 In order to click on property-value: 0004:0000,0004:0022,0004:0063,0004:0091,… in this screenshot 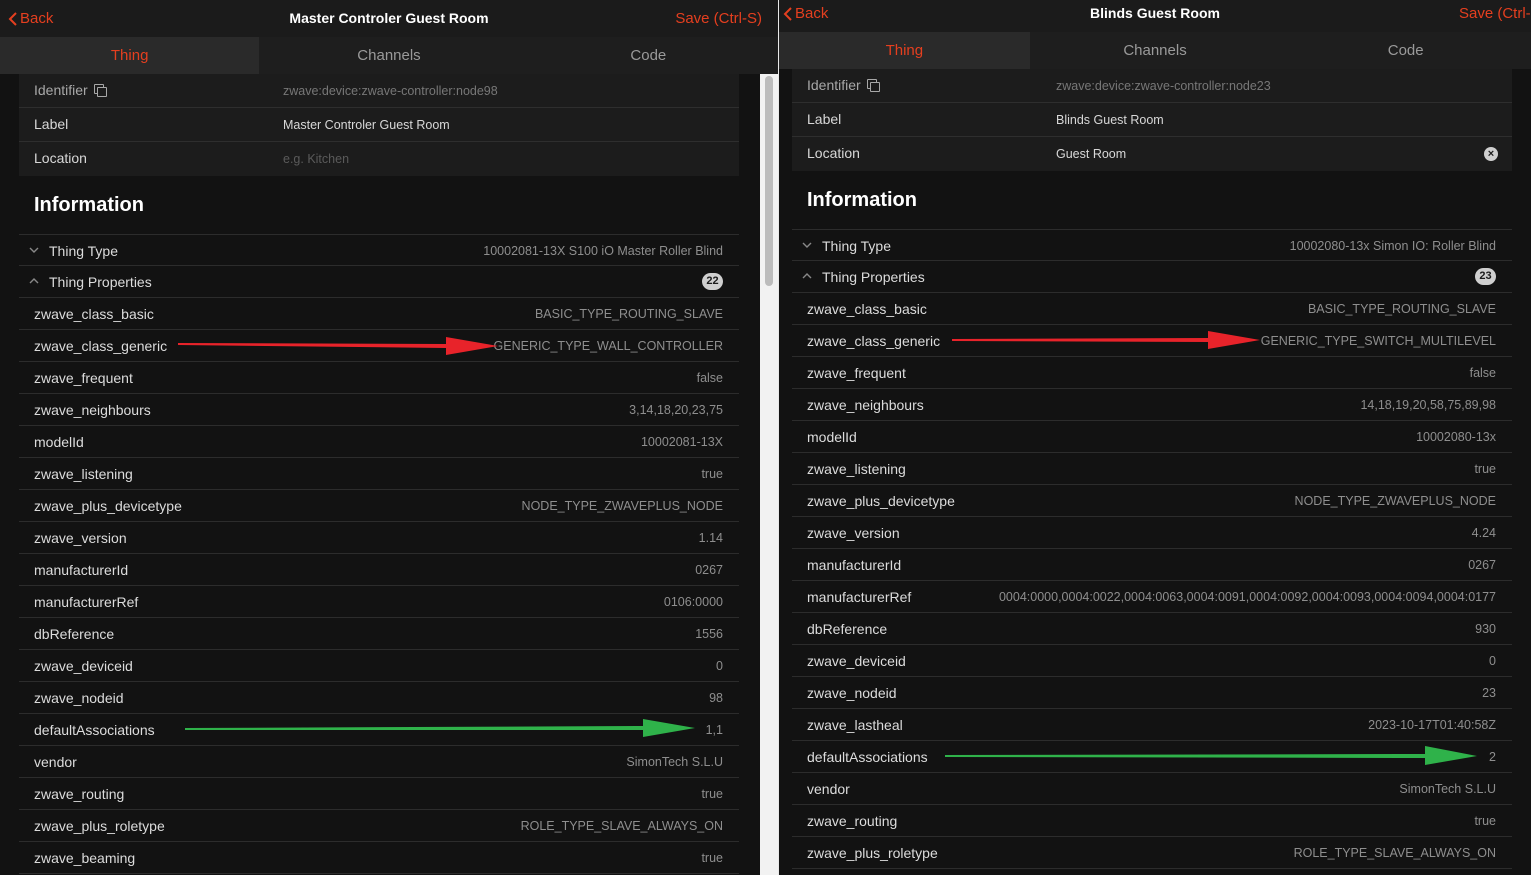, I will do `click(1247, 597)`.